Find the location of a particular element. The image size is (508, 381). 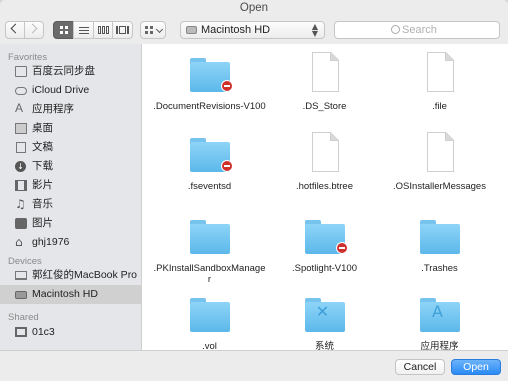

list-view-button is located at coordinates (82, 30).